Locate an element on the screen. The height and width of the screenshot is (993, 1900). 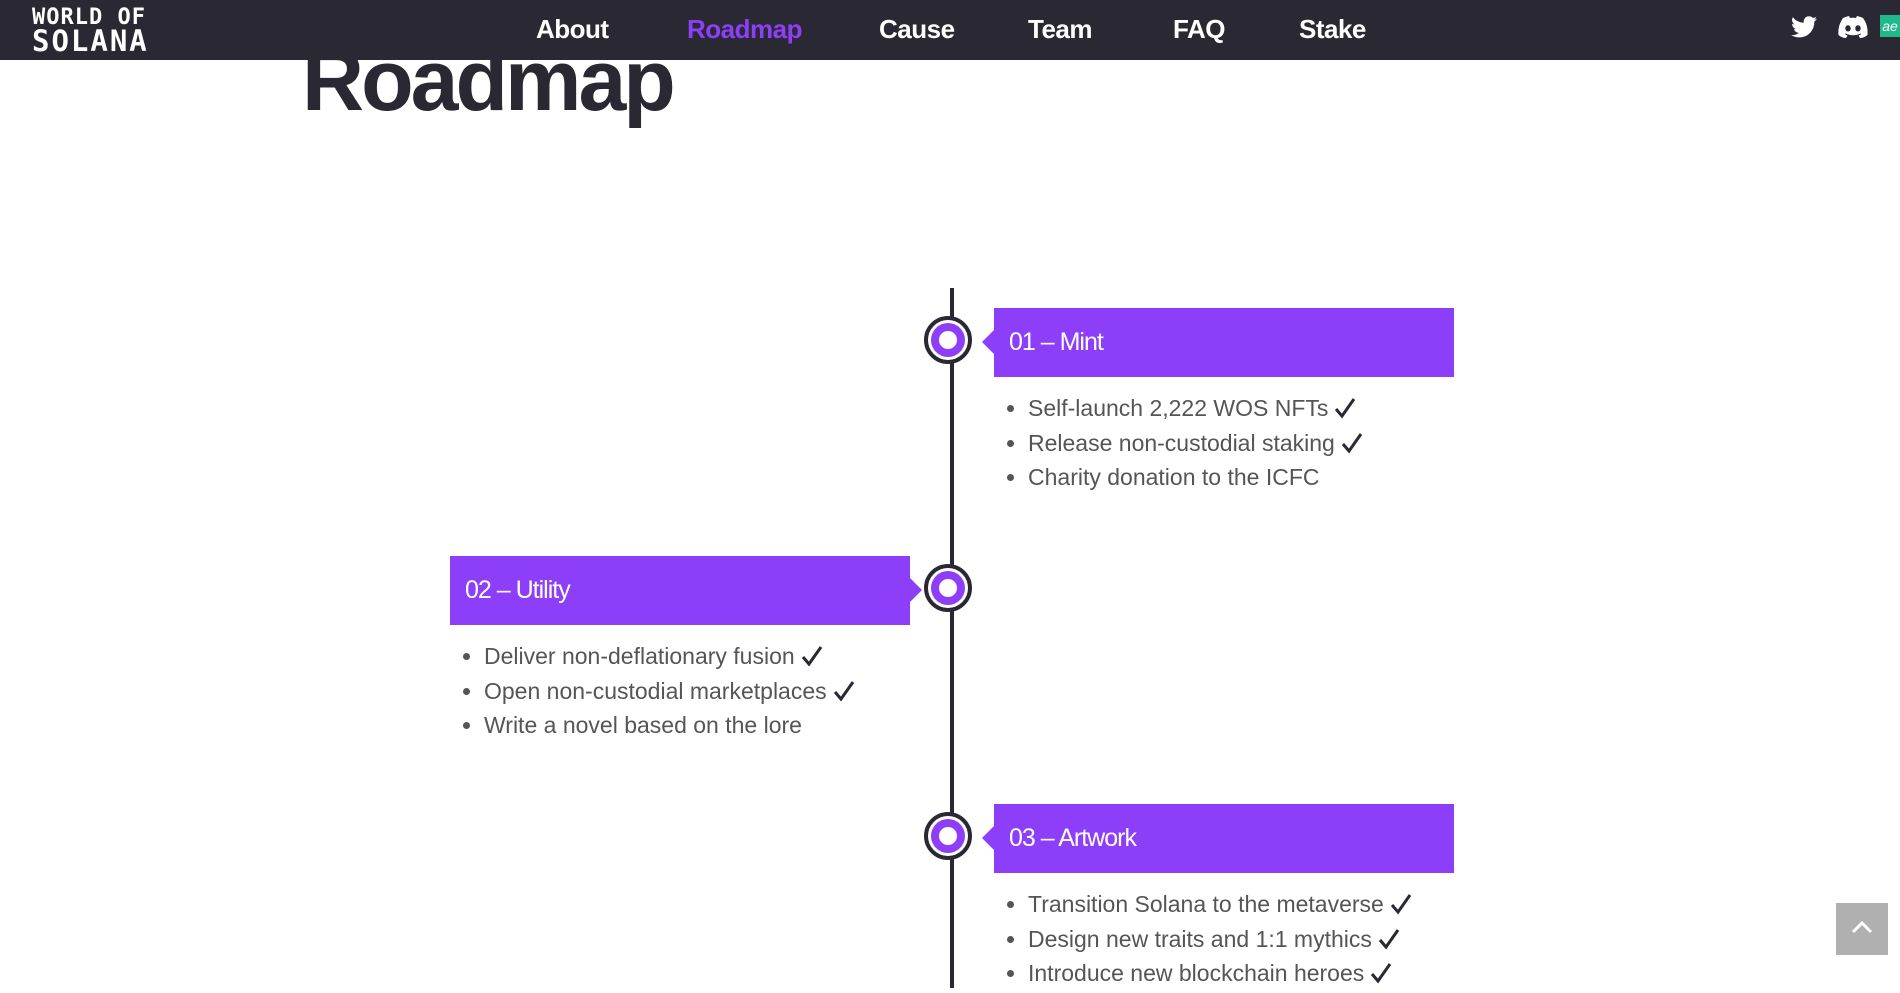
list-item: Charity donation to the ICFC is located at coordinates (1195, 478).